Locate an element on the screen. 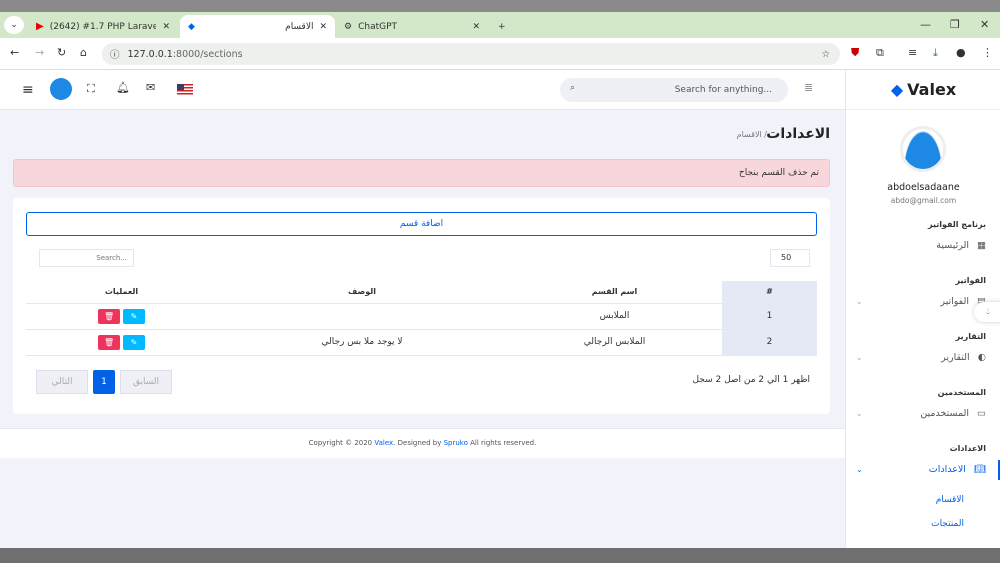 This screenshot has width=1000, height=563. tab-sections: ◆ الاقسام ✕ is located at coordinates (257, 26).